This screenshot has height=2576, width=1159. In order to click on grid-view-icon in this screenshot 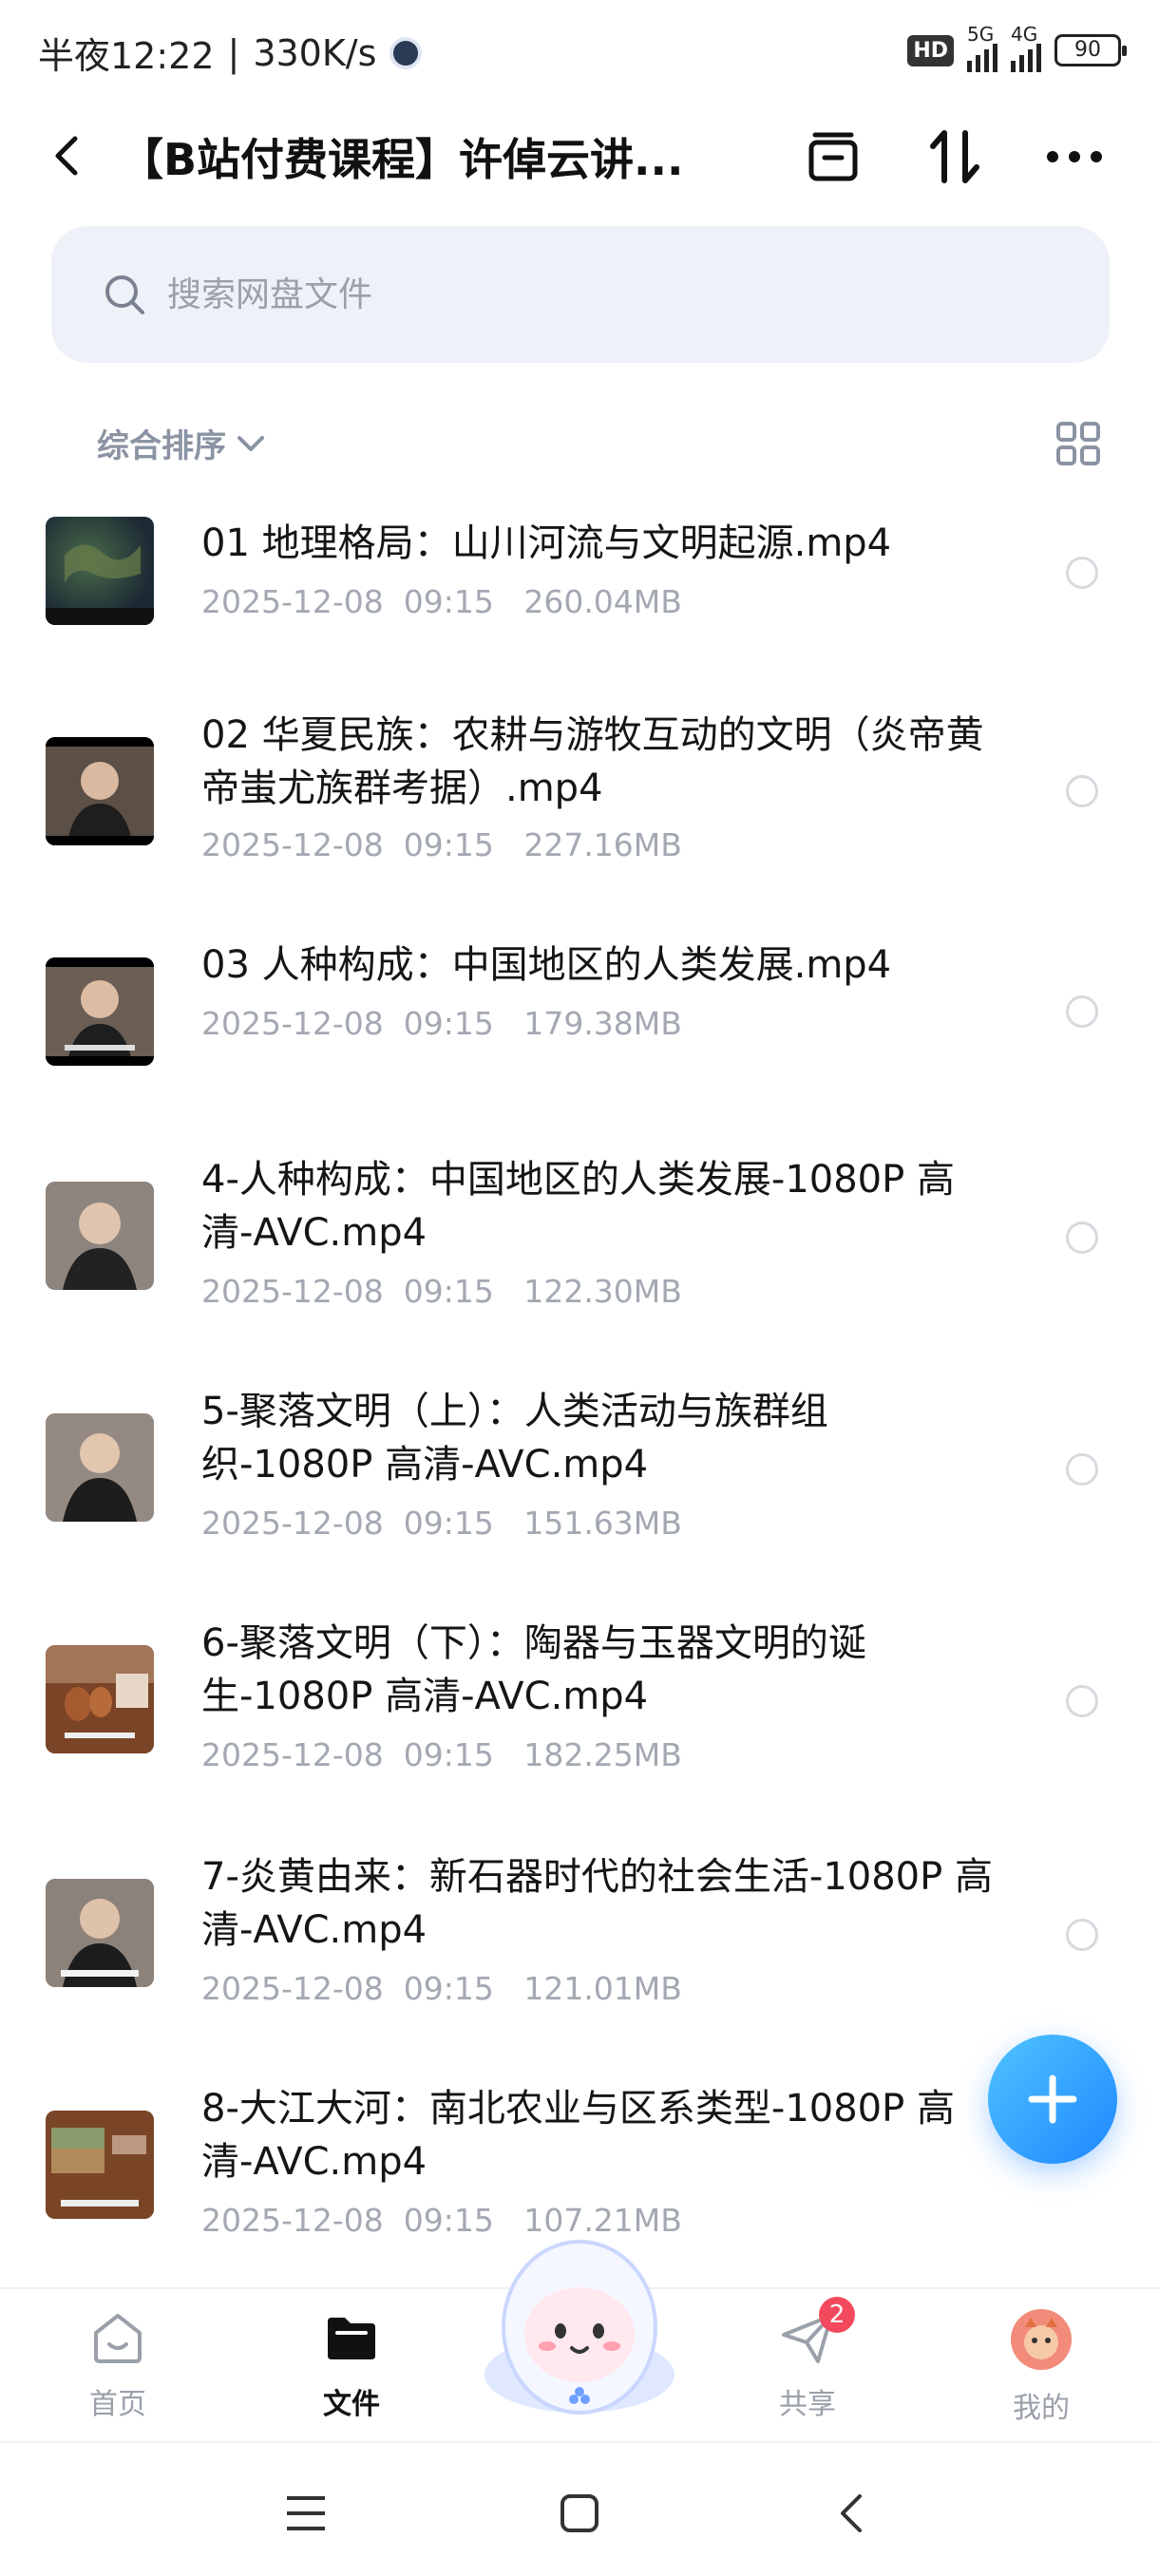, I will do `click(1078, 443)`.